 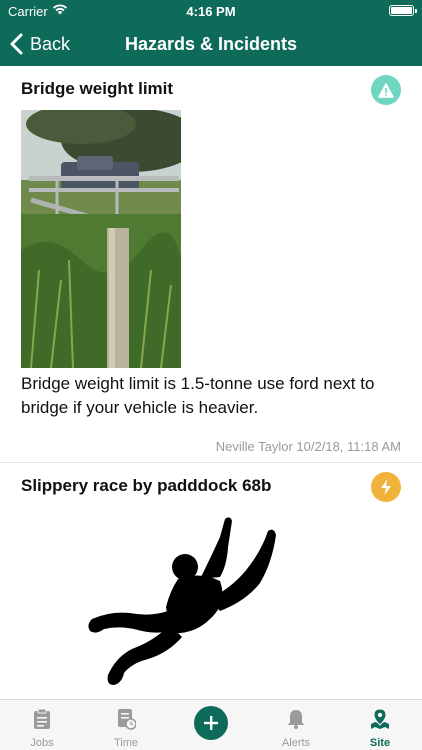 I want to click on slip-figure-image, so click(x=190, y=602).